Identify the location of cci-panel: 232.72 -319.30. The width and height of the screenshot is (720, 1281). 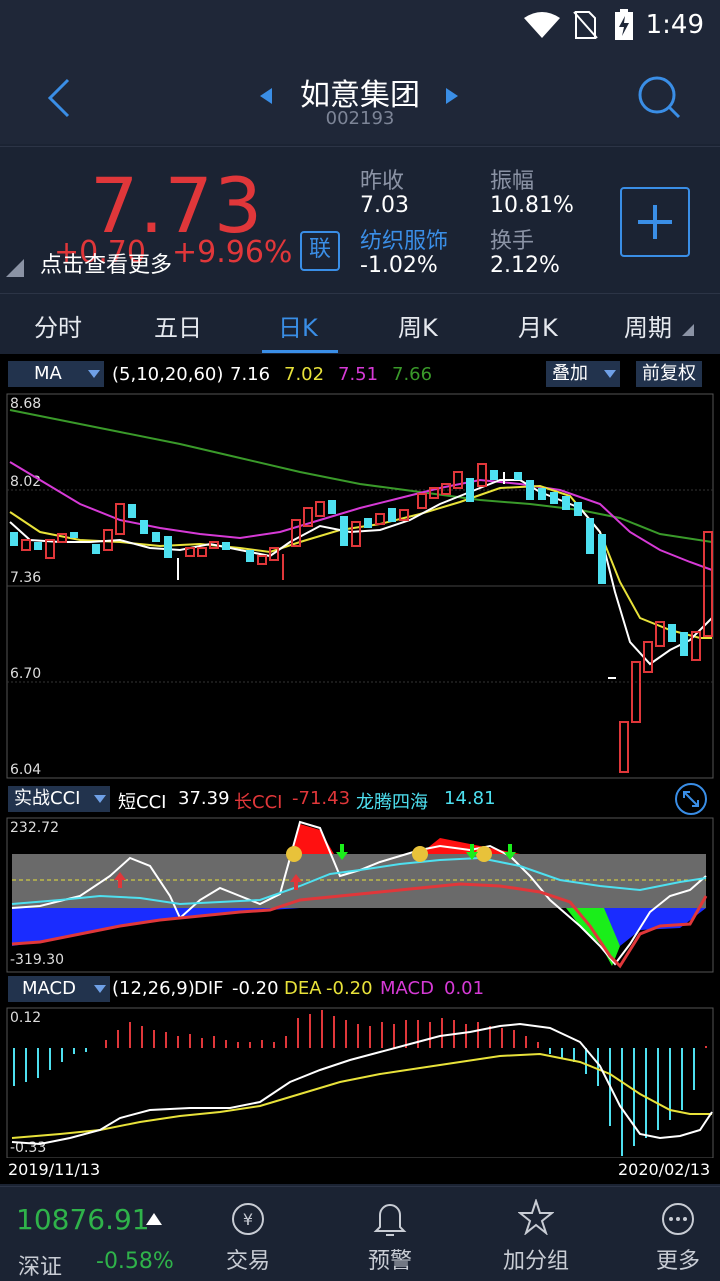
(360, 895).